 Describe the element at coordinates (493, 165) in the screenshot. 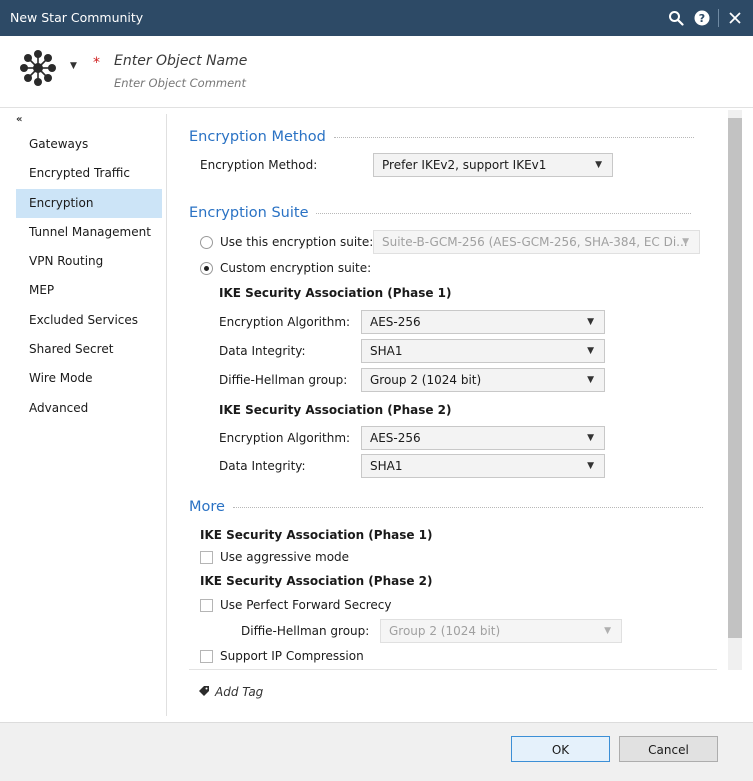

I see `encryption-method-select: Prefer IKEv2, support IKEv1 ▼` at that location.